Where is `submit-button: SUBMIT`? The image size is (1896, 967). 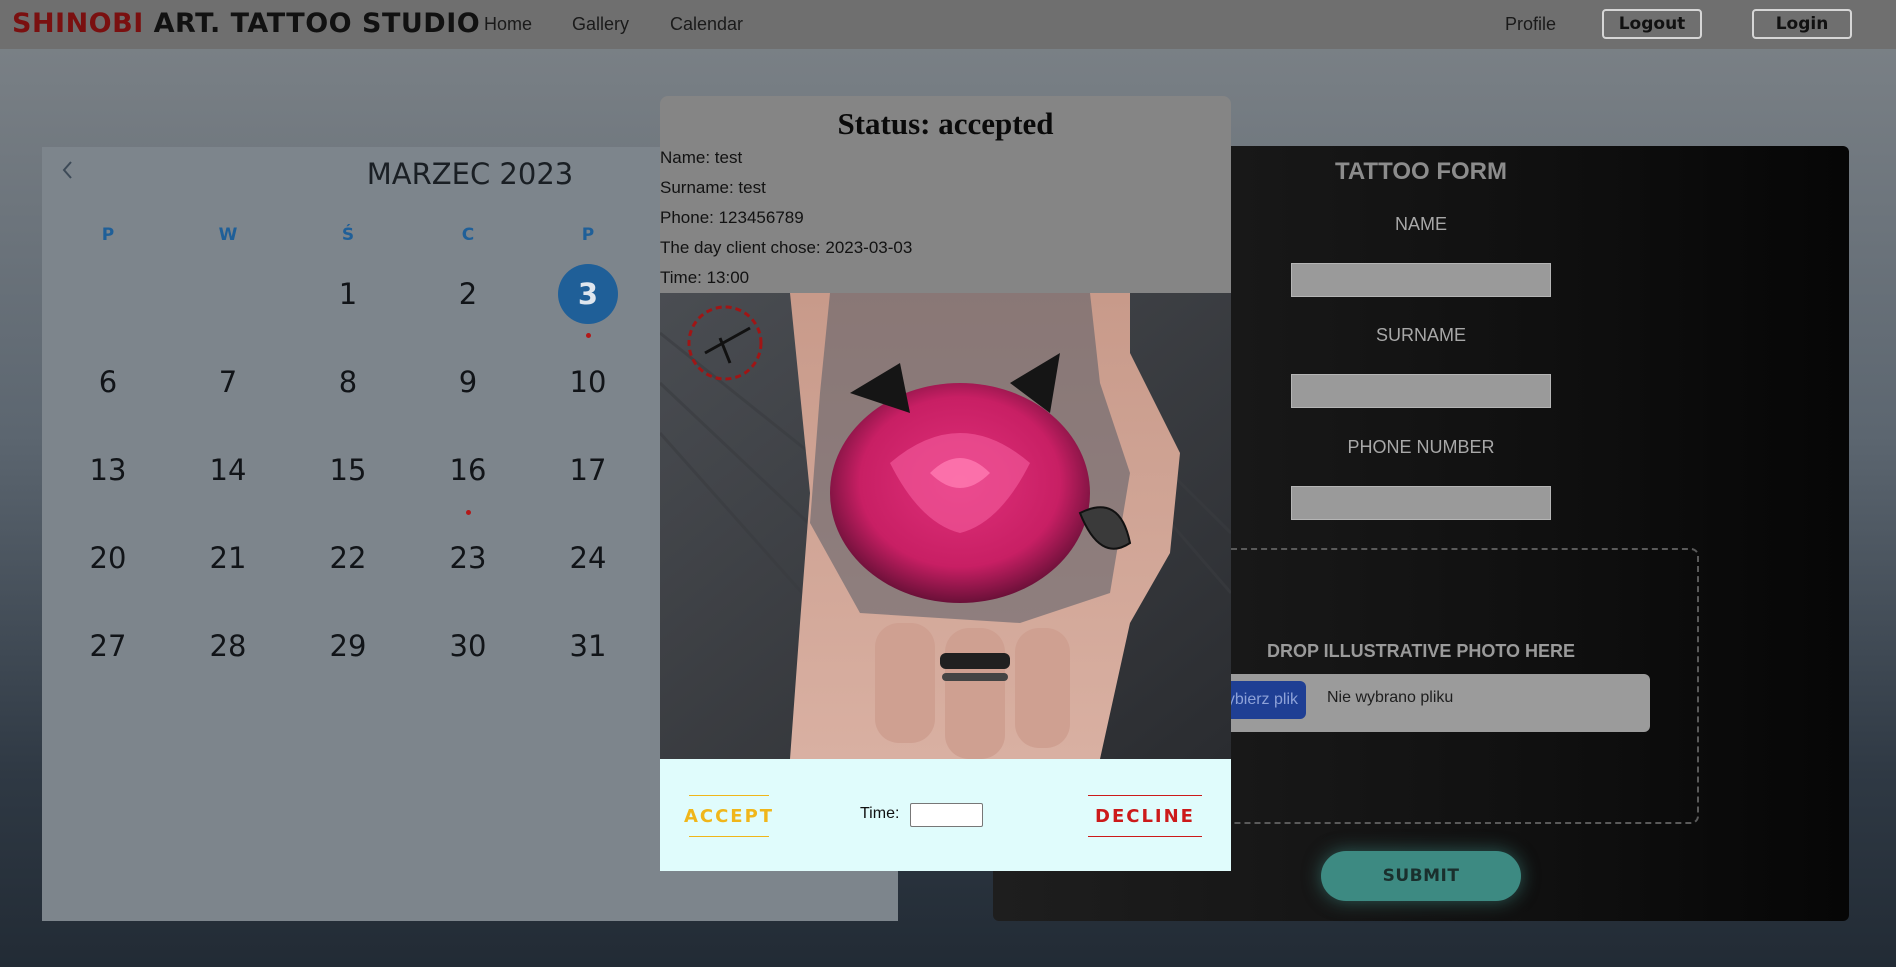 submit-button: SUBMIT is located at coordinates (1421, 876).